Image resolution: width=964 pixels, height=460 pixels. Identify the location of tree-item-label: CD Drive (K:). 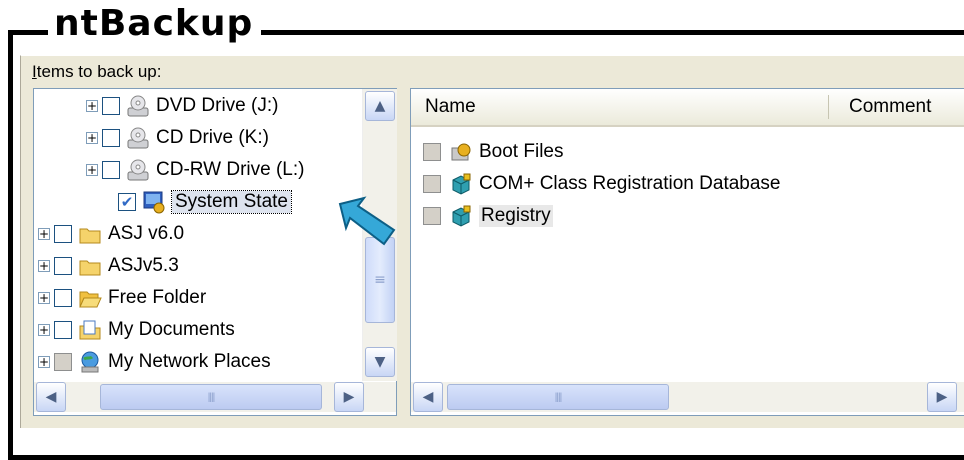
(212, 137).